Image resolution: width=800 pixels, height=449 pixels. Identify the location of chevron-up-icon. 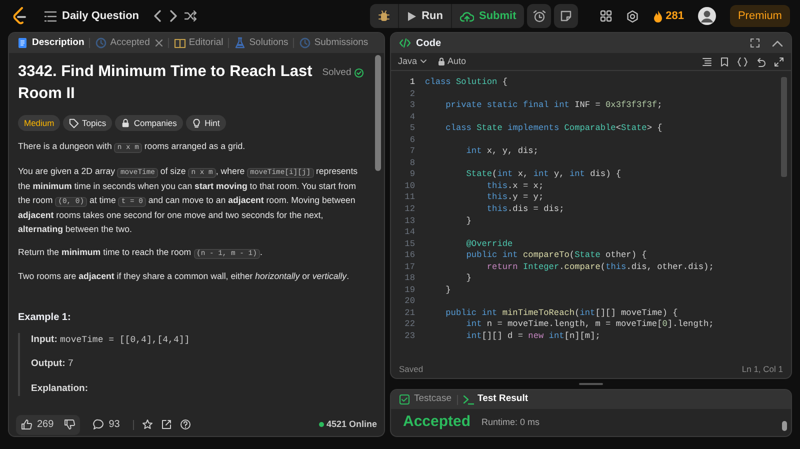
(777, 43).